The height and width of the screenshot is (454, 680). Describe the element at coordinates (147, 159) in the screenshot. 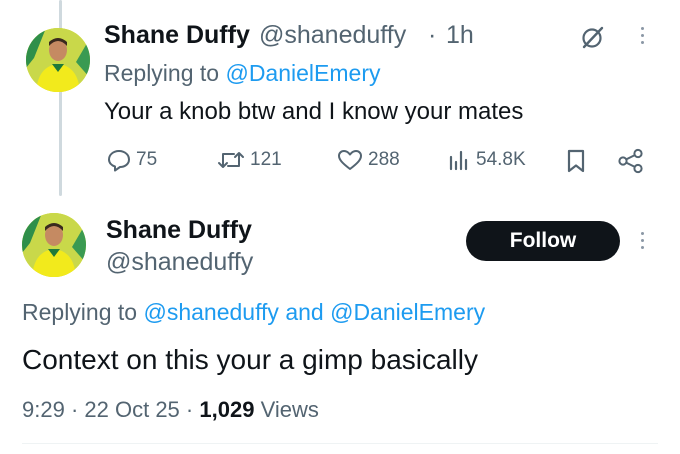

I see `reply-count: 75` at that location.